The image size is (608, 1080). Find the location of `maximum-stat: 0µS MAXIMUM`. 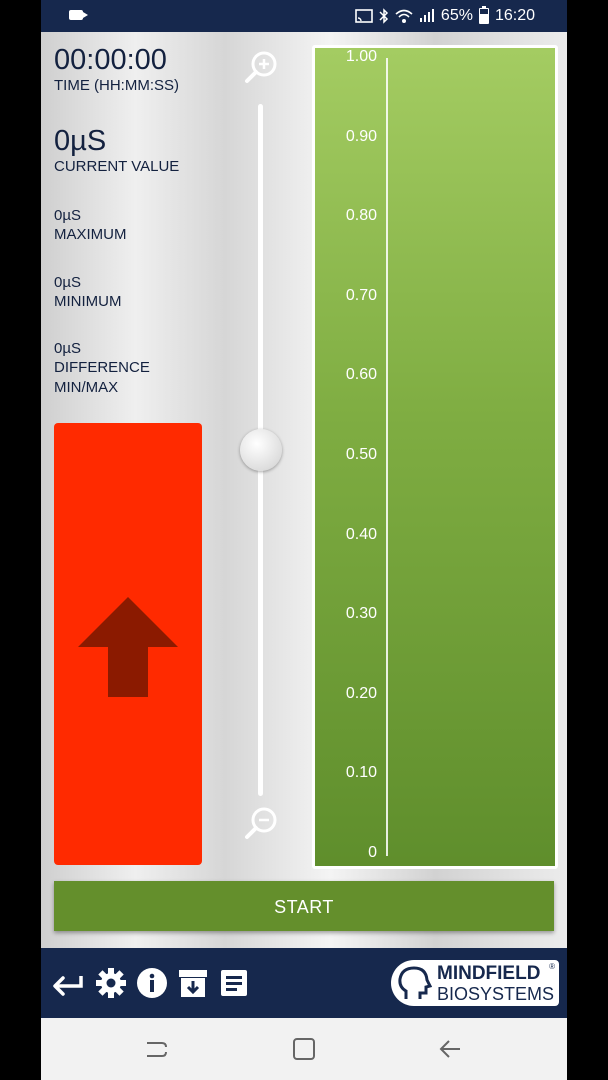

maximum-stat: 0µS MAXIMUM is located at coordinates (90, 226).